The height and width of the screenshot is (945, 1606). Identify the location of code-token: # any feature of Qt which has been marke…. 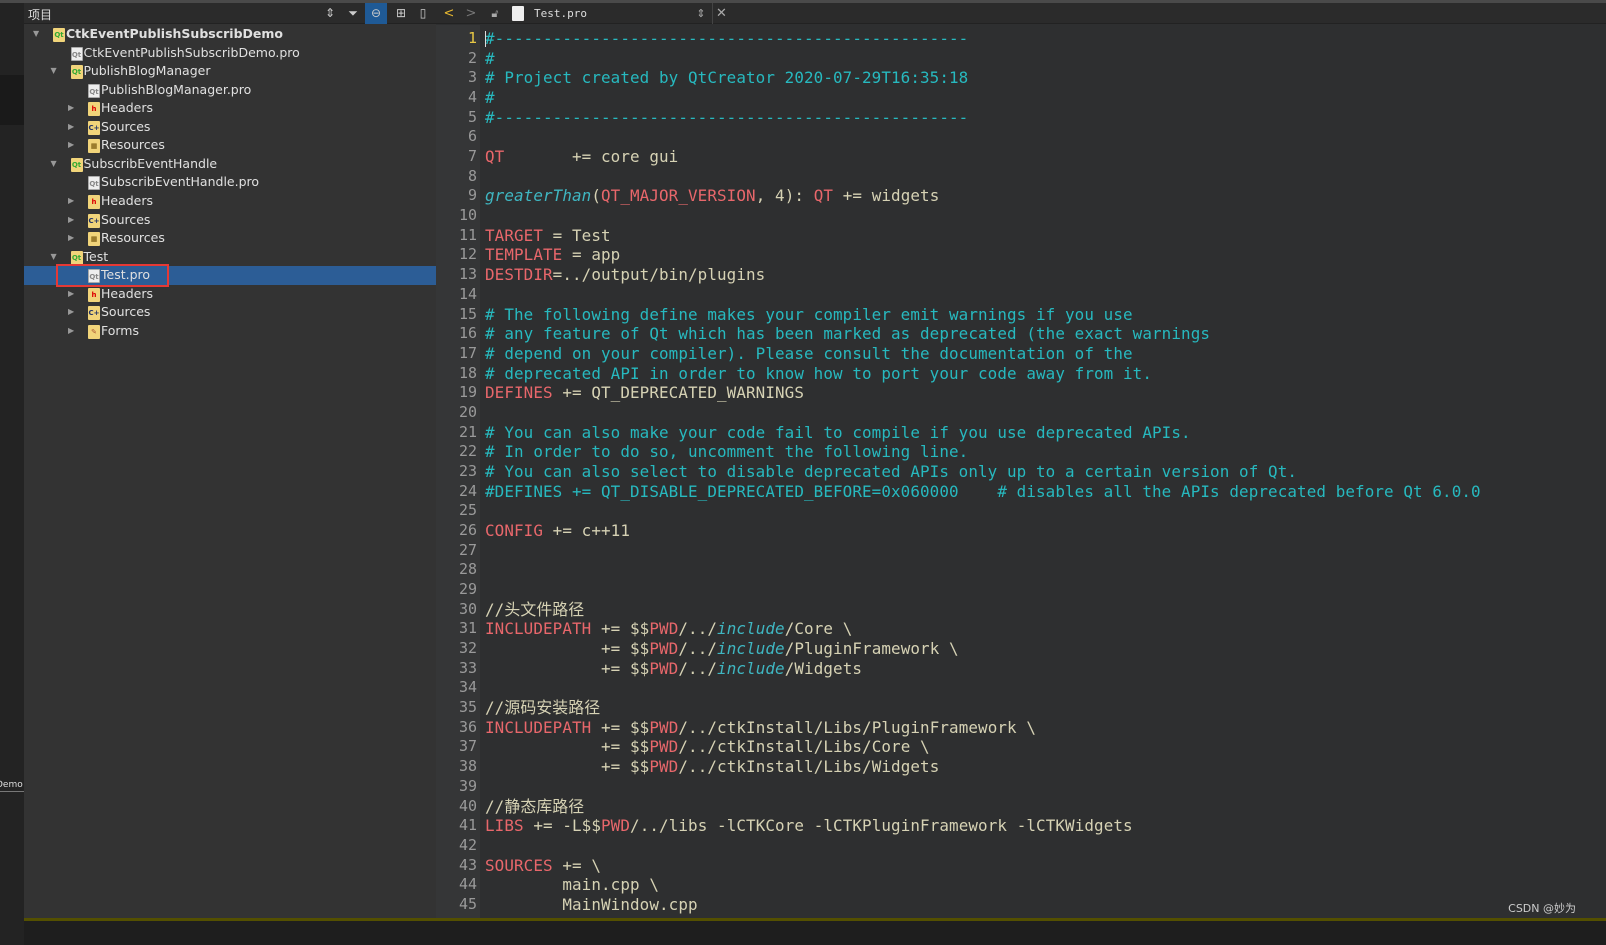
(848, 334).